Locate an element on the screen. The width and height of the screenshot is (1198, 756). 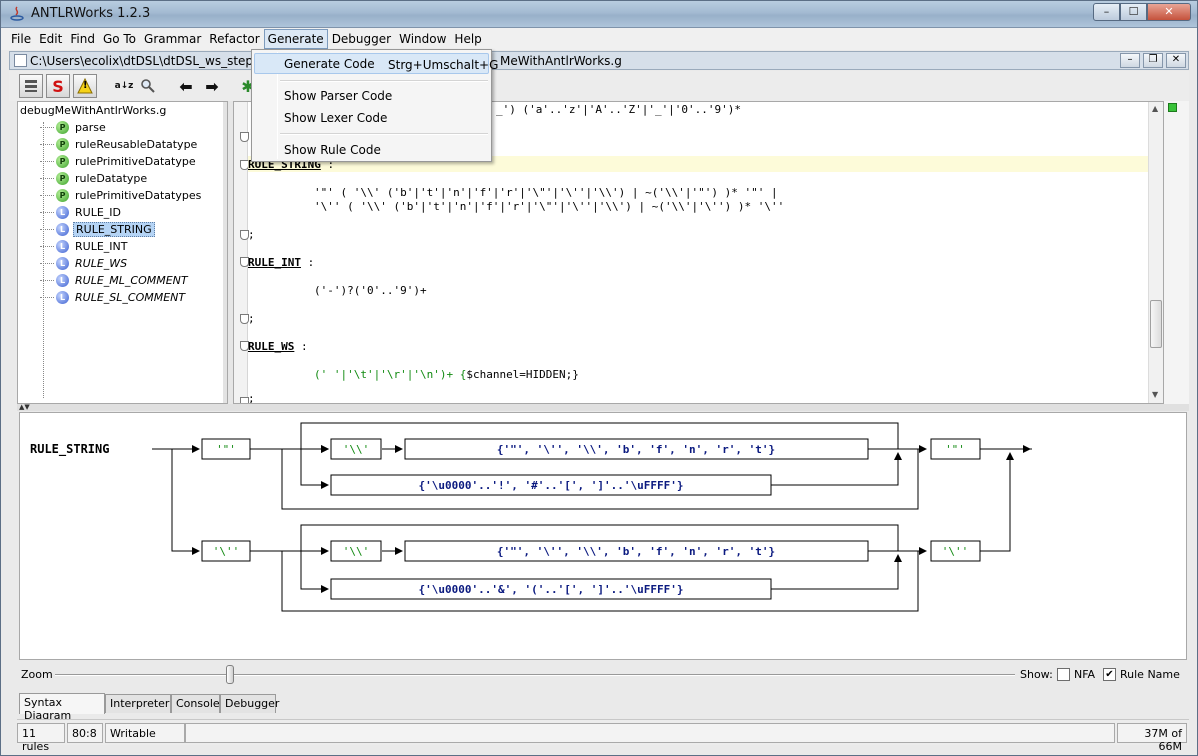
status-memory: 37M of 66M is located at coordinates (1152, 738).